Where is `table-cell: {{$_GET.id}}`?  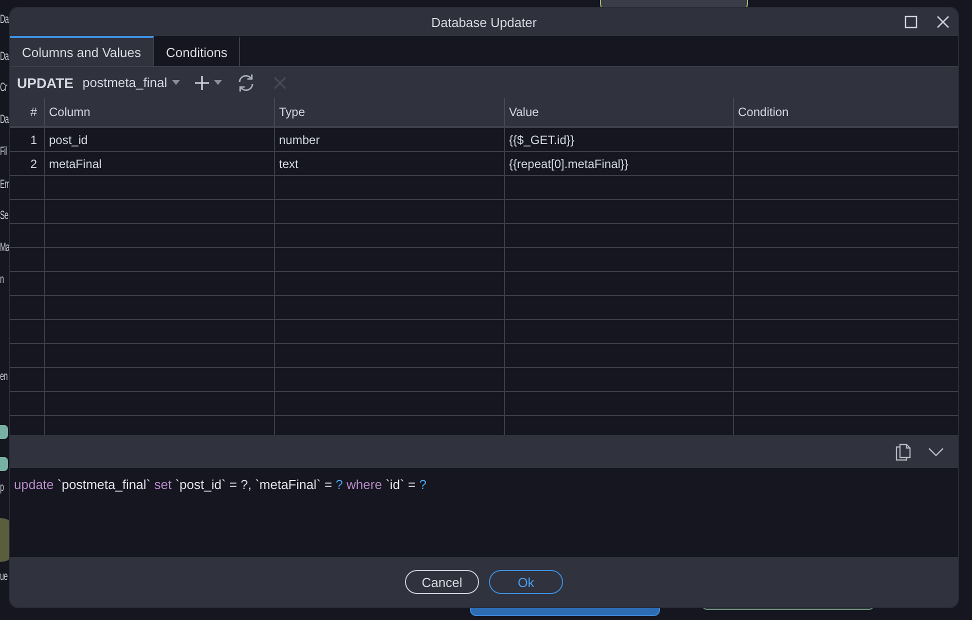 table-cell: {{$_GET.id}} is located at coordinates (619, 139).